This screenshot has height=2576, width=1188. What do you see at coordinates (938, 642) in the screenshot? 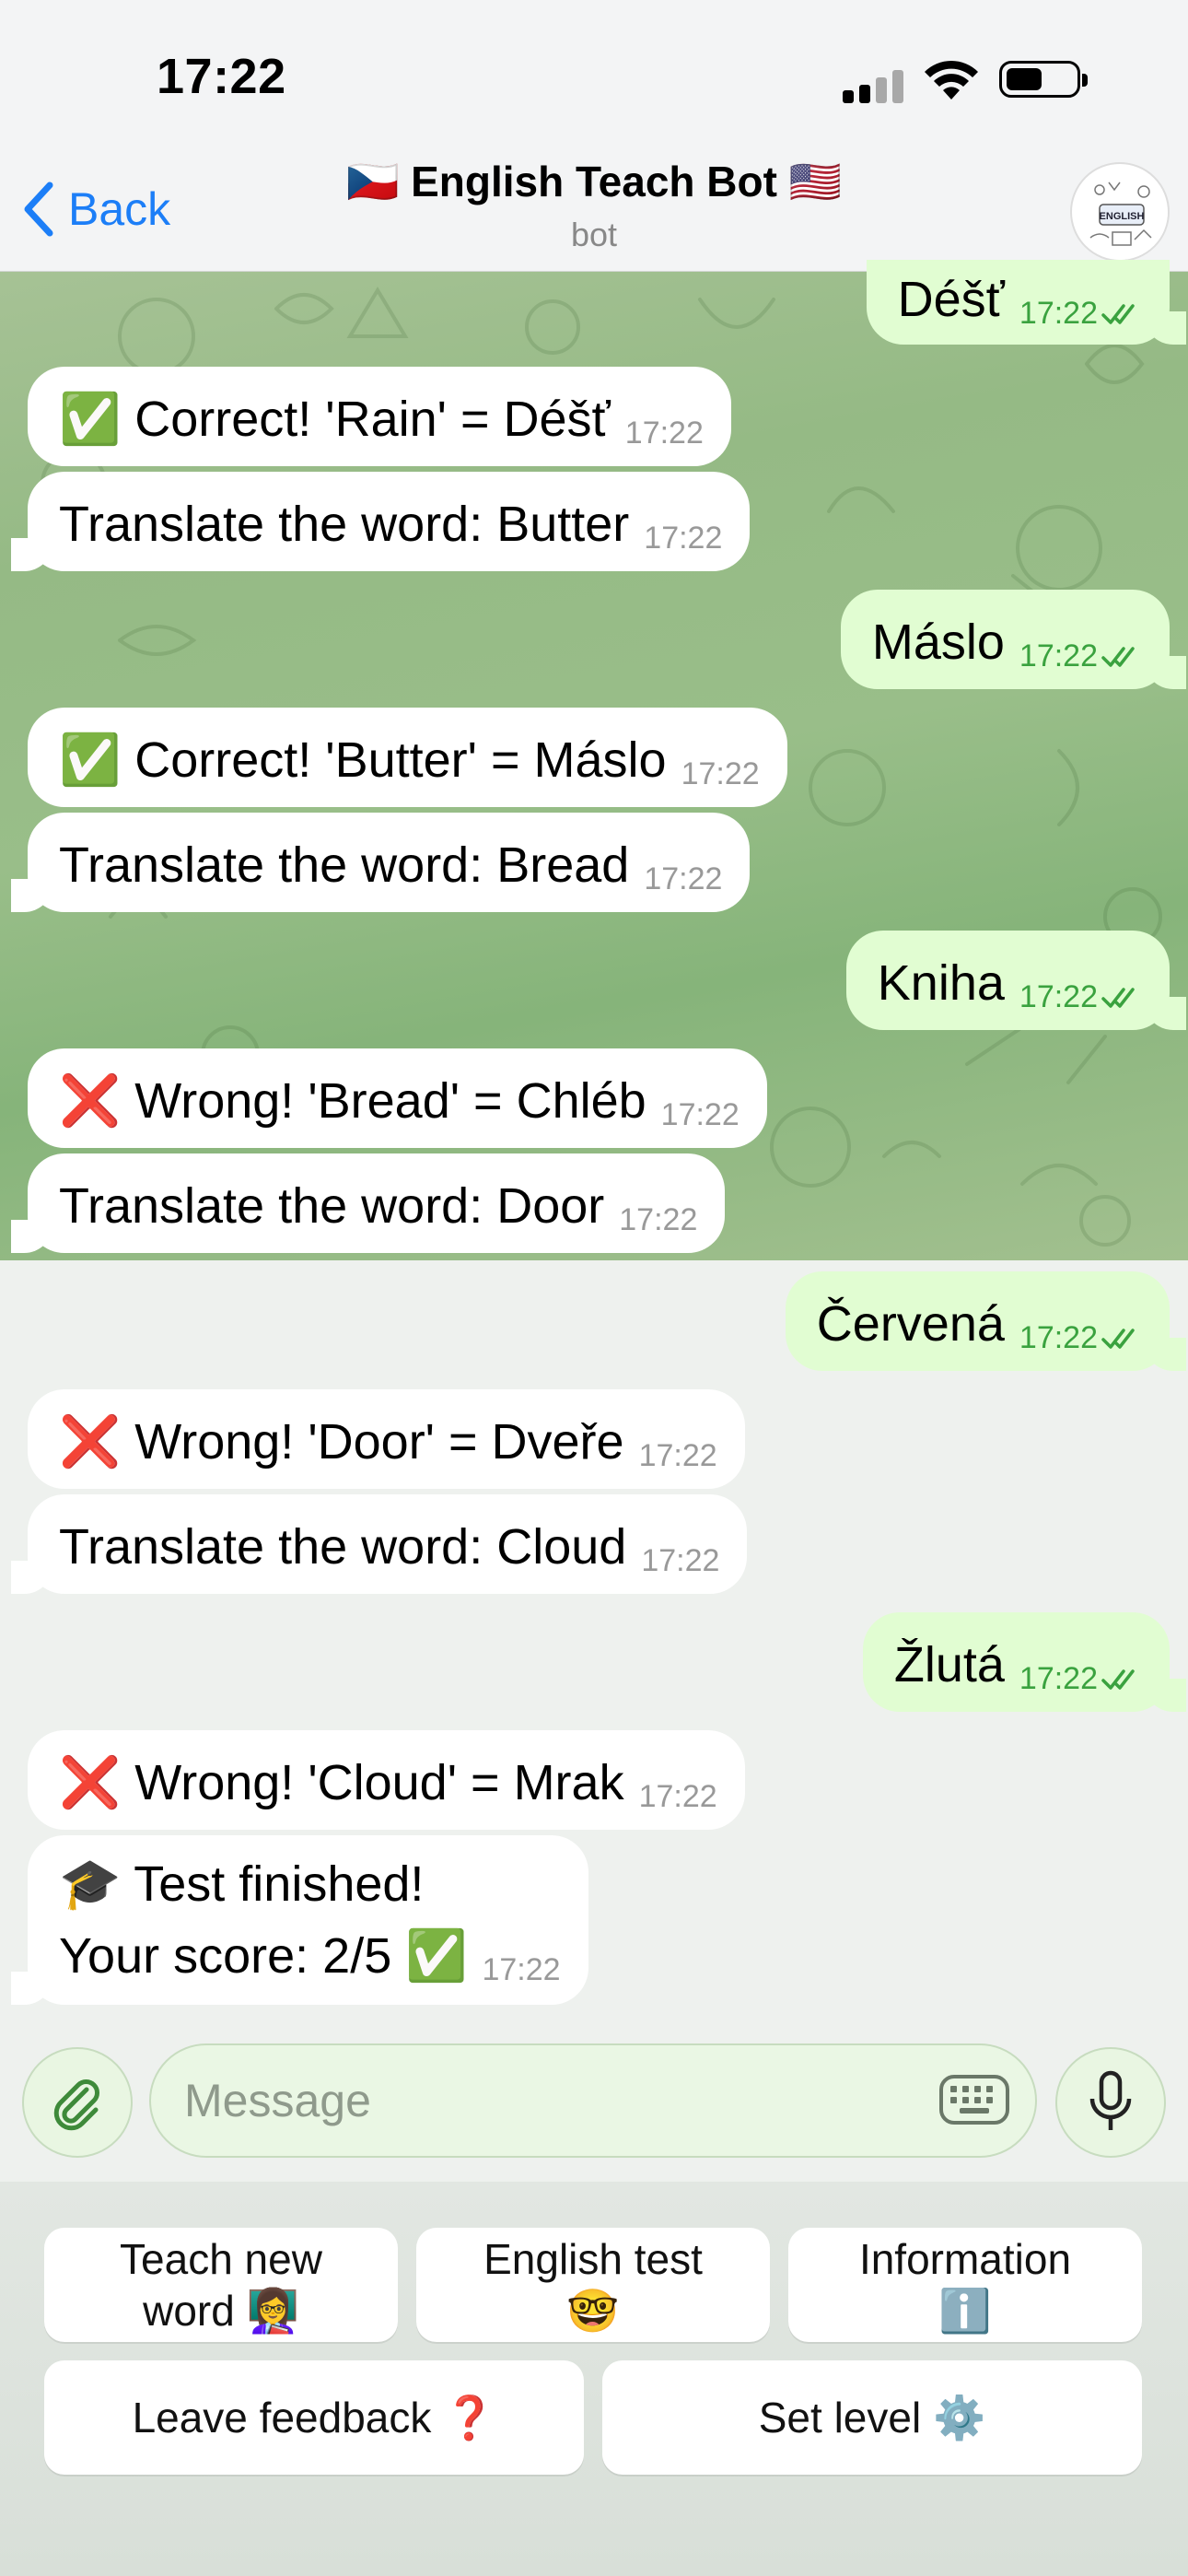
I see `message-text: Máslo` at bounding box center [938, 642].